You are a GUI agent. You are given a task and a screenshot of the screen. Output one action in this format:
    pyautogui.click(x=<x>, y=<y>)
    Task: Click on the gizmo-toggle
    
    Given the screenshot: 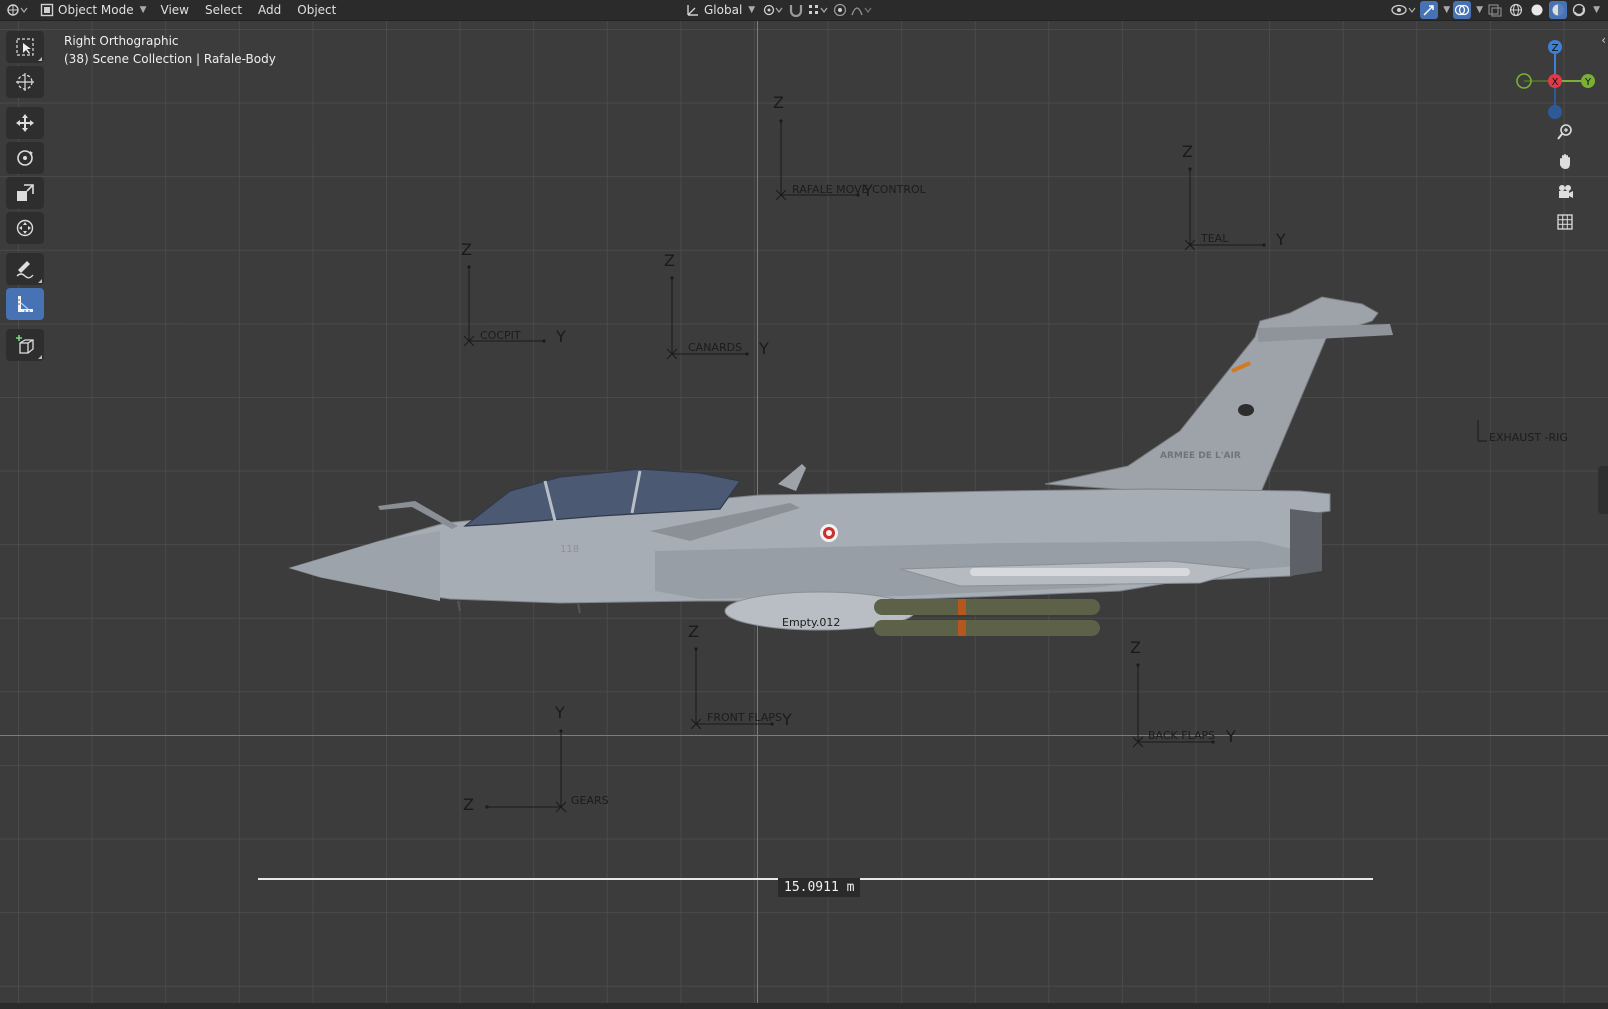 What is the action you would take?
    pyautogui.click(x=1429, y=10)
    